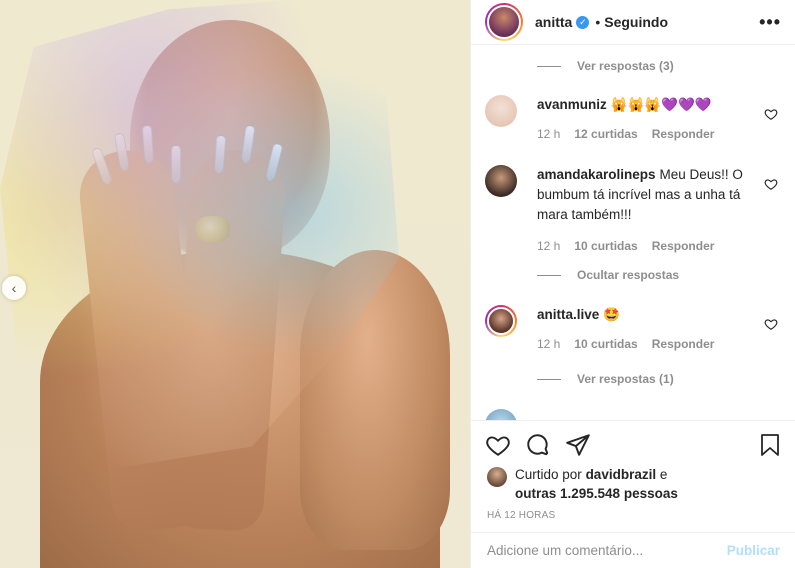 The width and height of the screenshot is (795, 568). Describe the element at coordinates (607, 550) in the screenshot. I see `comment-input` at that location.